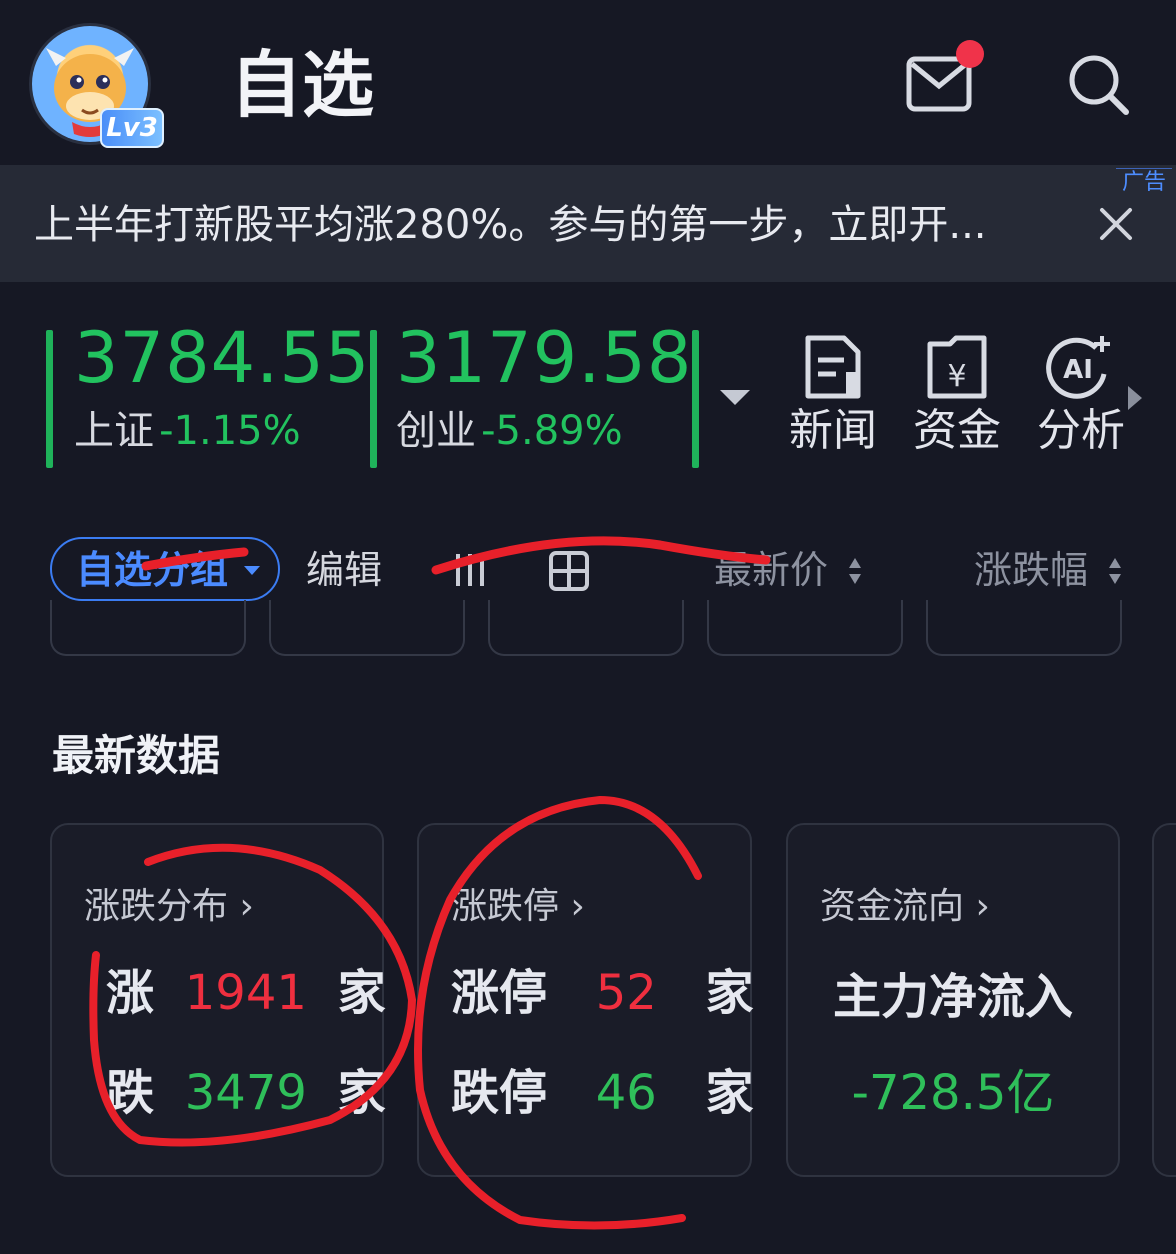 This screenshot has width=1176, height=1254. I want to click on group-select-label: 自选分组, so click(152, 570).